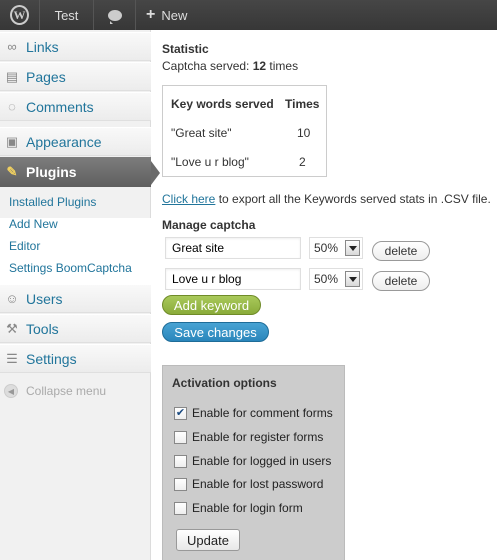  Describe the element at coordinates (282, 66) in the screenshot. I see `served-suffix: times` at that location.